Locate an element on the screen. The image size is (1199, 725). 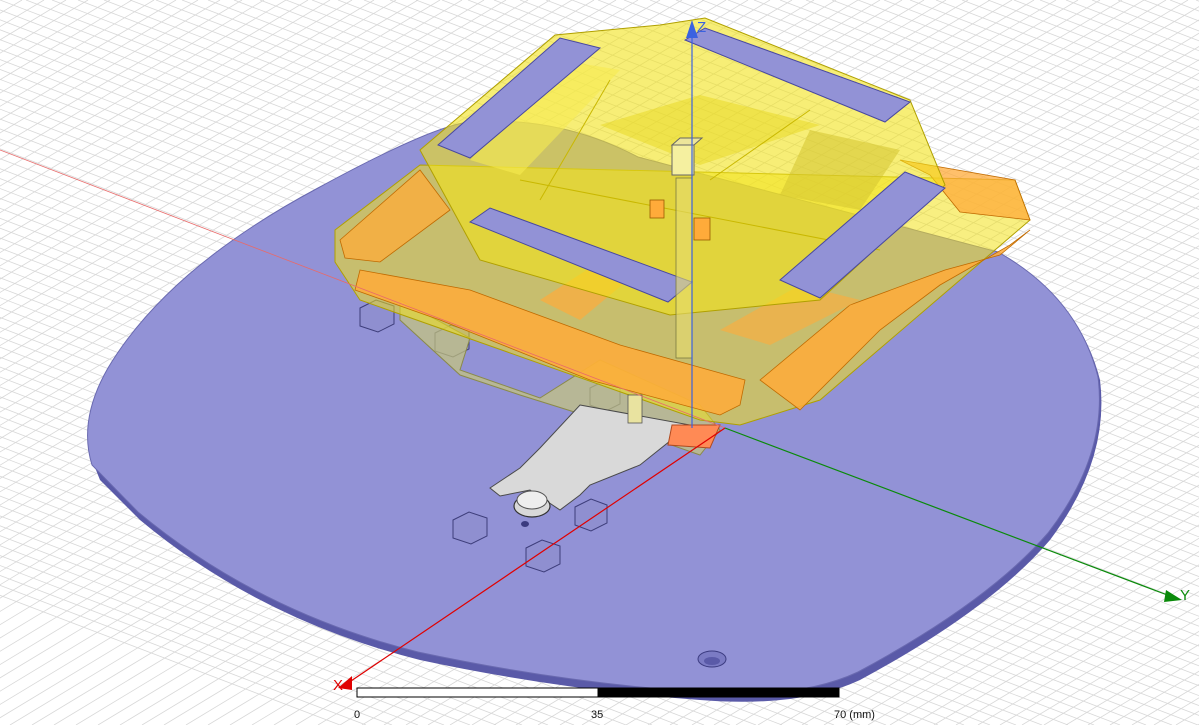
y-axis-label: Y is located at coordinates (1185, 595).